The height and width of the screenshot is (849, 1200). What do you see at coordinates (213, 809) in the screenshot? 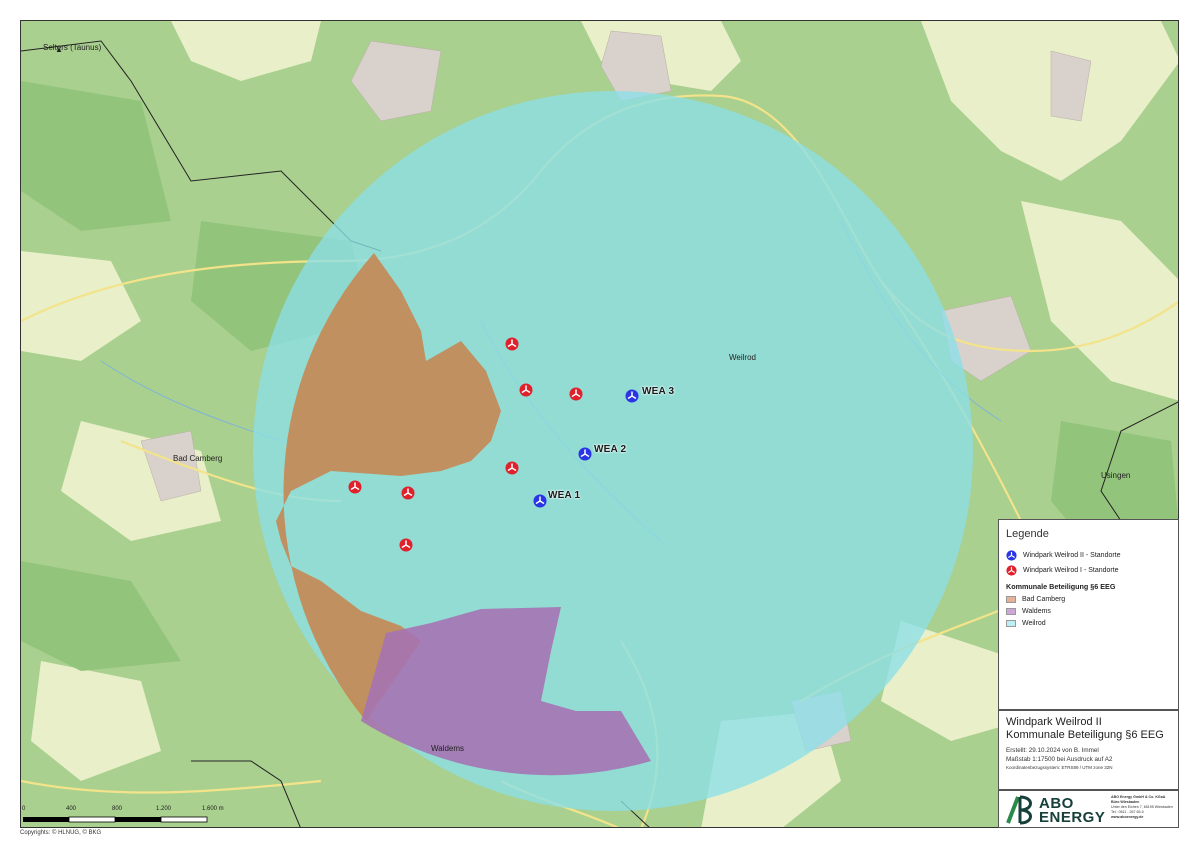
I see `scale-tick-label: 1.600 m` at bounding box center [213, 809].